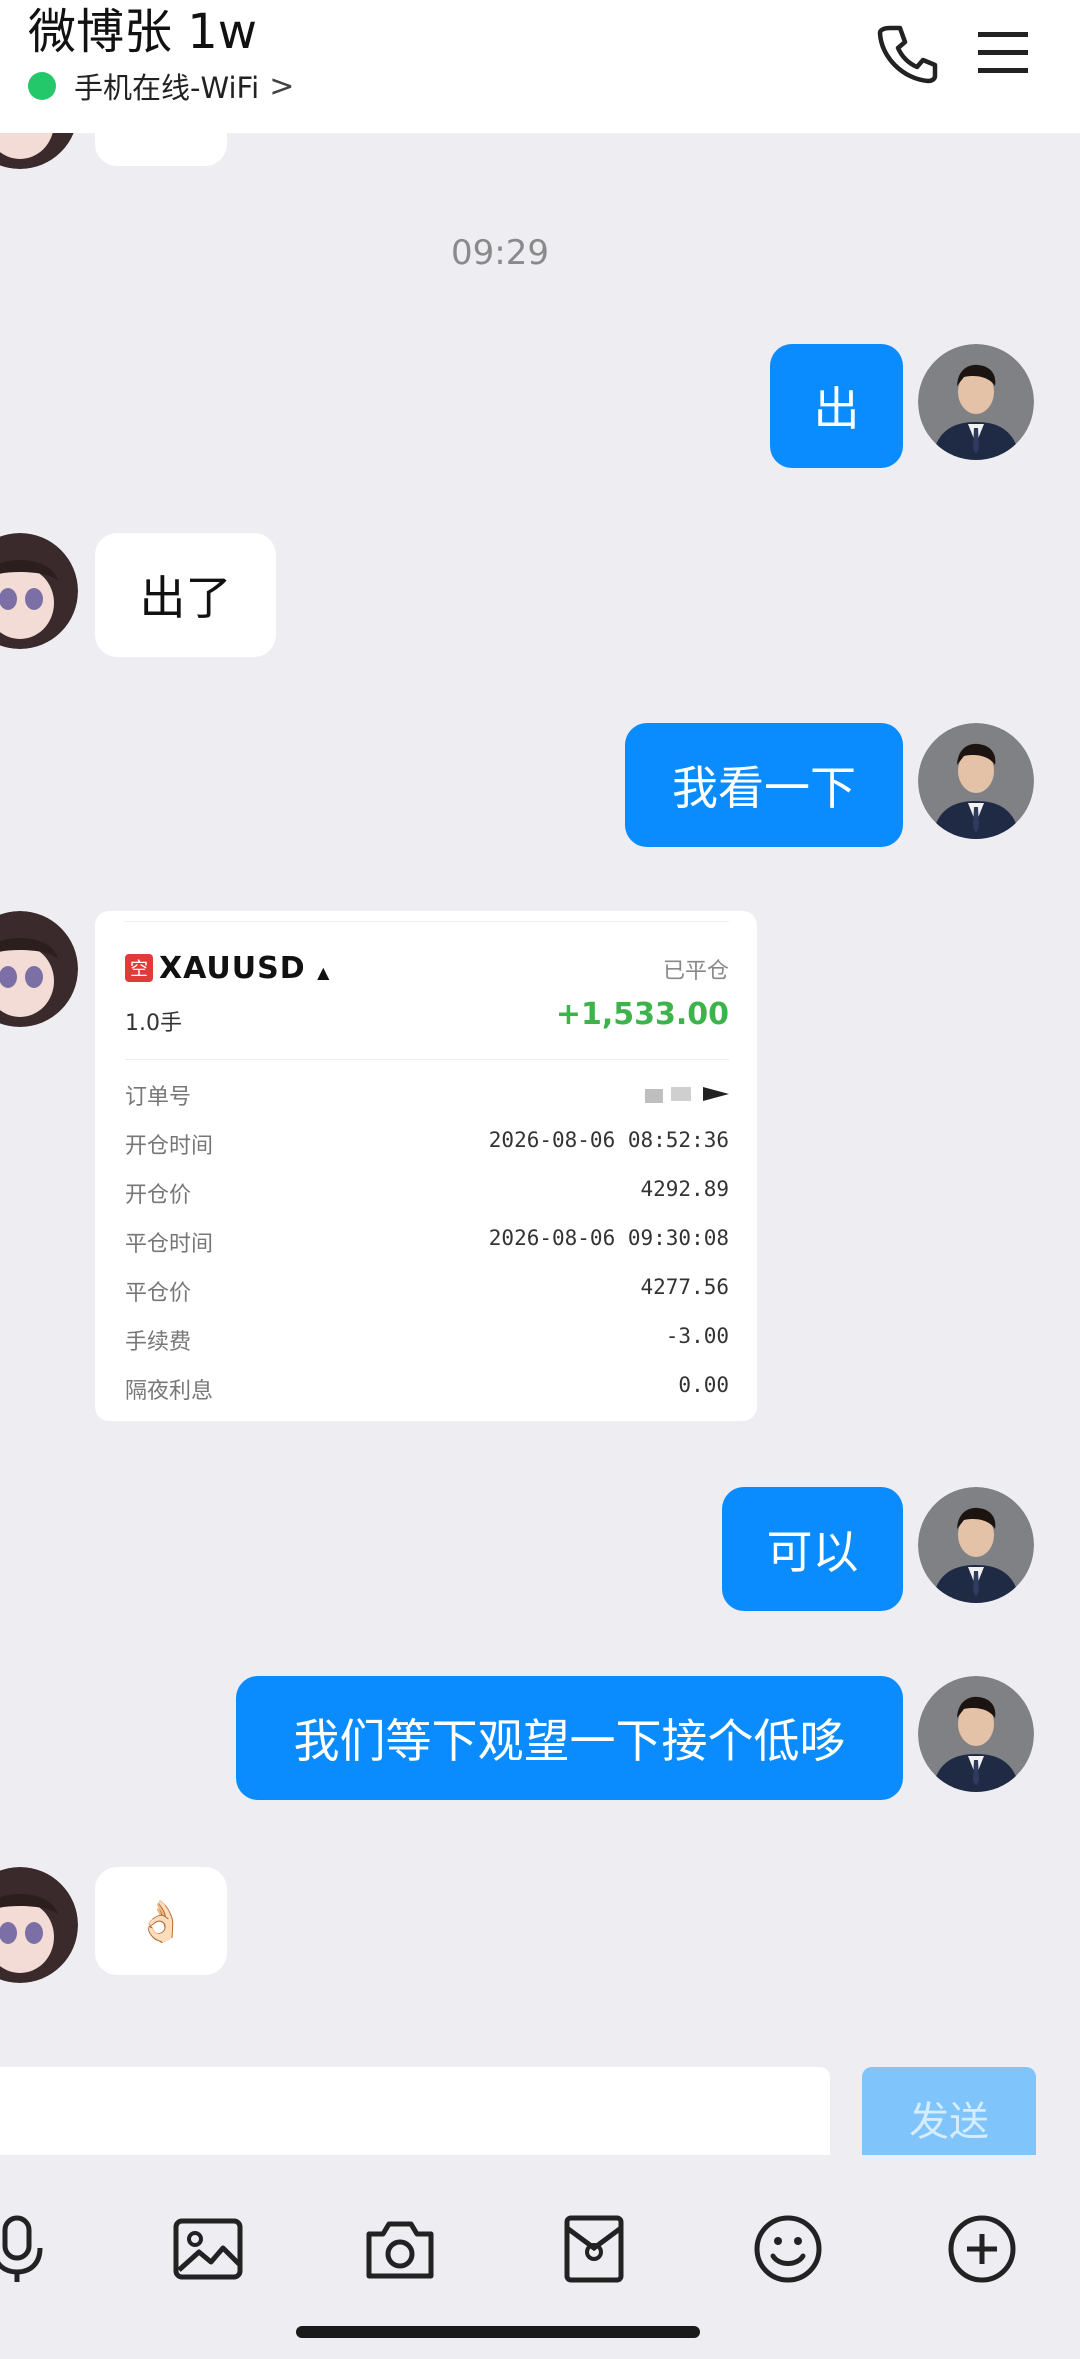 The width and height of the screenshot is (1080, 2359). What do you see at coordinates (684, 1287) in the screenshot?
I see `detail-value: 4277.56` at bounding box center [684, 1287].